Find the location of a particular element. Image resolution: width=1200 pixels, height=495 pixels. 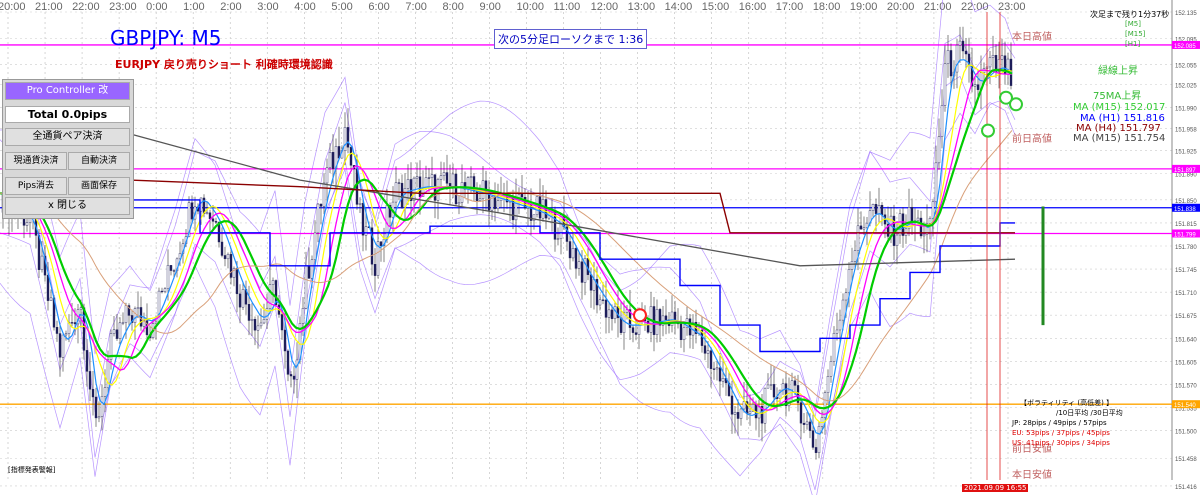

y-tick-label: 151.710 is located at coordinates (1186, 294).